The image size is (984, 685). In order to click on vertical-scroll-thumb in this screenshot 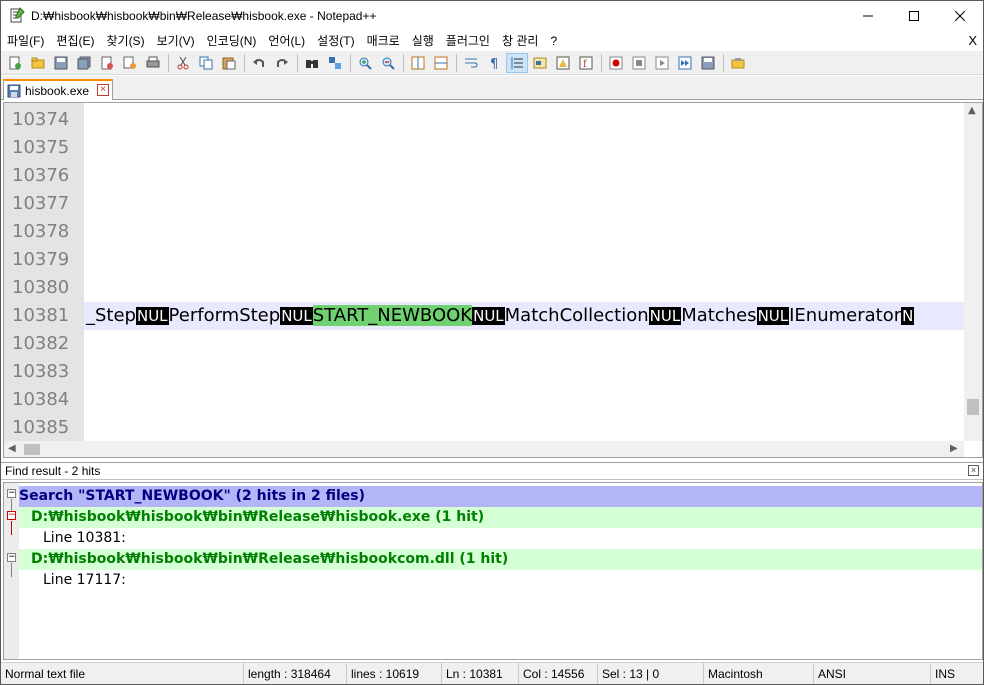, I will do `click(973, 407)`.